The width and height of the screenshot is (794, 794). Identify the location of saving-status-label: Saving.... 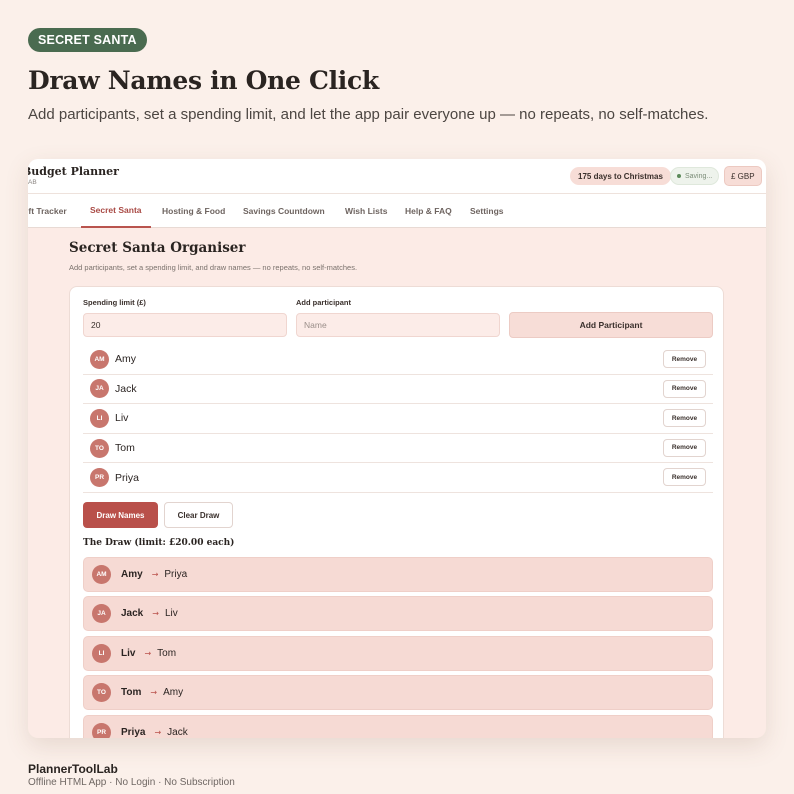
(699, 176).